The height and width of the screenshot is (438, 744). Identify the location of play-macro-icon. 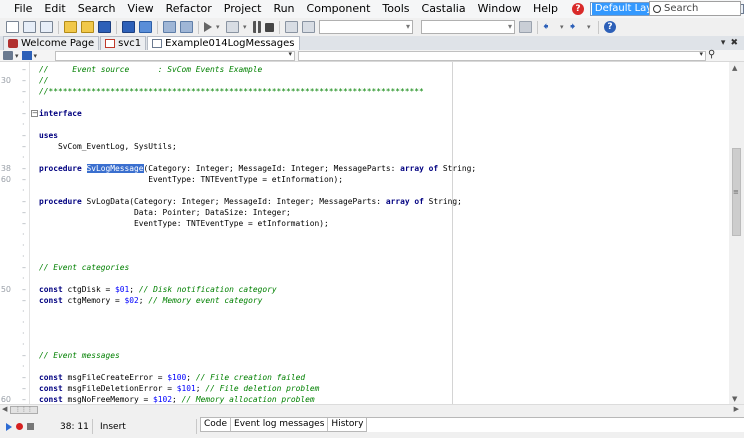
(9, 426).